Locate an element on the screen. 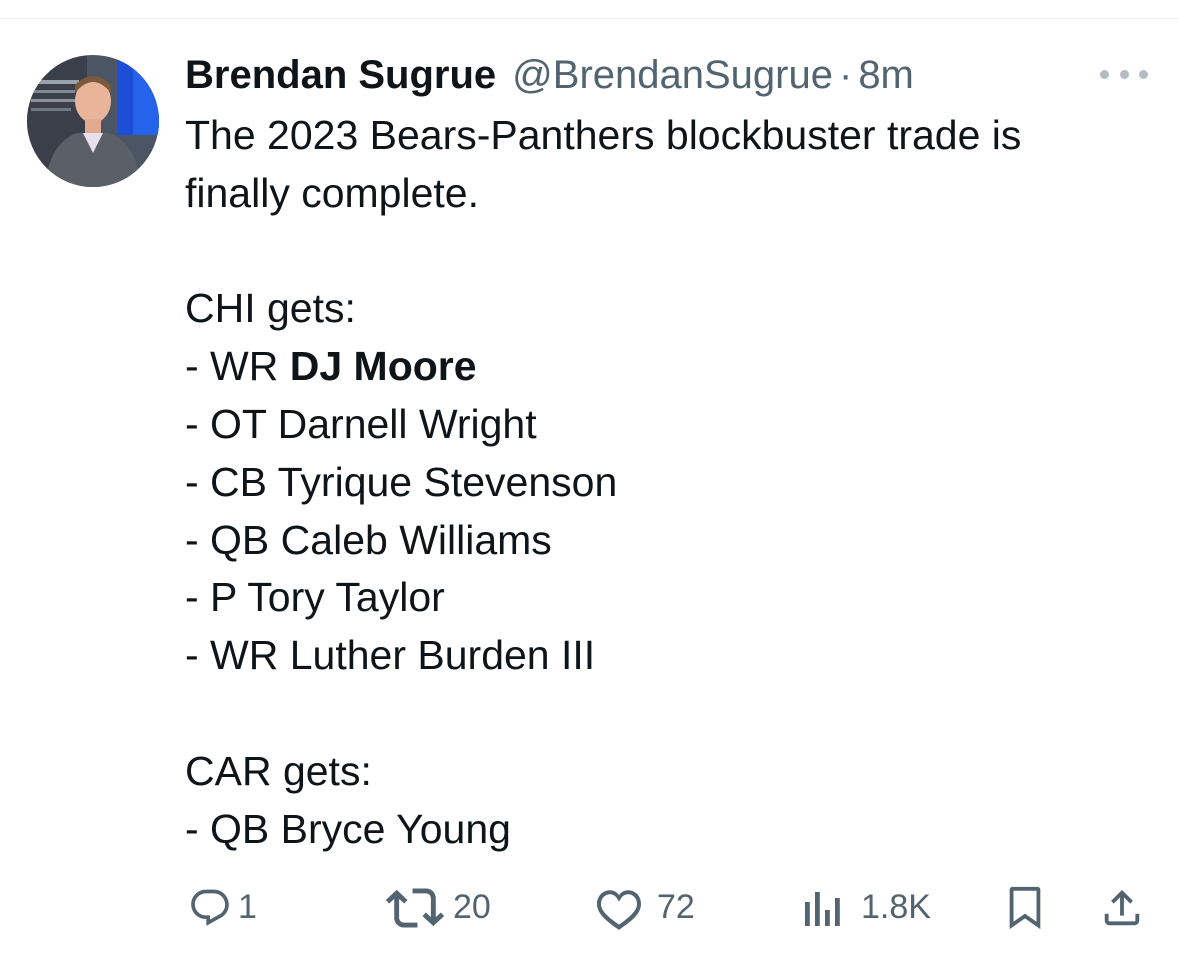 Image resolution: width=1179 pixels, height=971 pixels. bookmark-icon is located at coordinates (1025, 907).